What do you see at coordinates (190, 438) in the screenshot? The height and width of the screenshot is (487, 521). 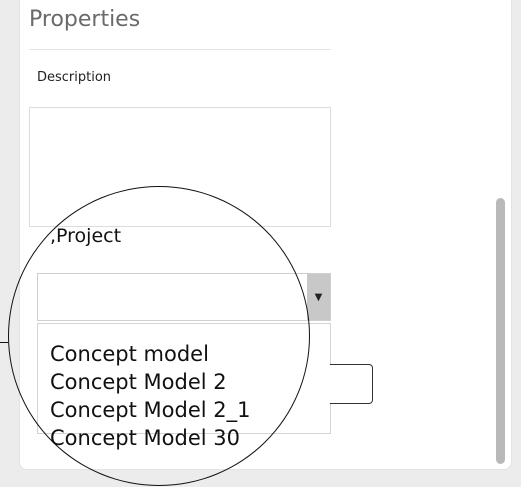 I see `project-option: Concept Model 30` at bounding box center [190, 438].